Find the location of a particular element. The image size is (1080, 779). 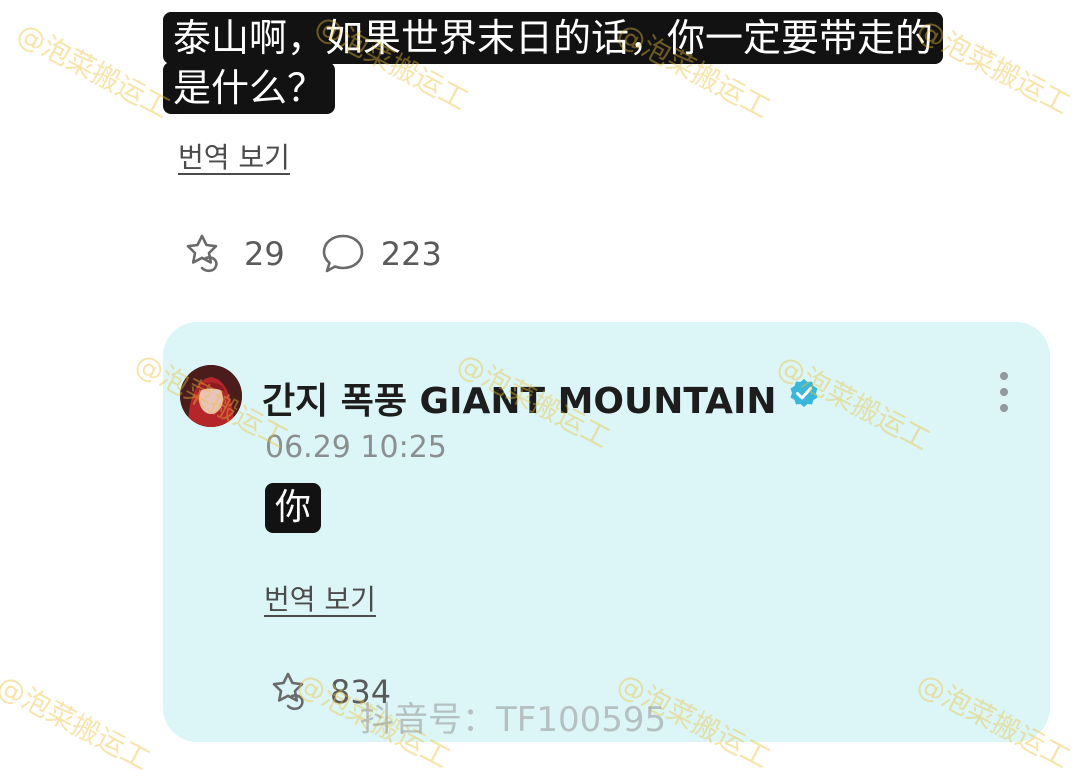

bottom-watermark: 抖音号：TF100595 is located at coordinates (513, 720).